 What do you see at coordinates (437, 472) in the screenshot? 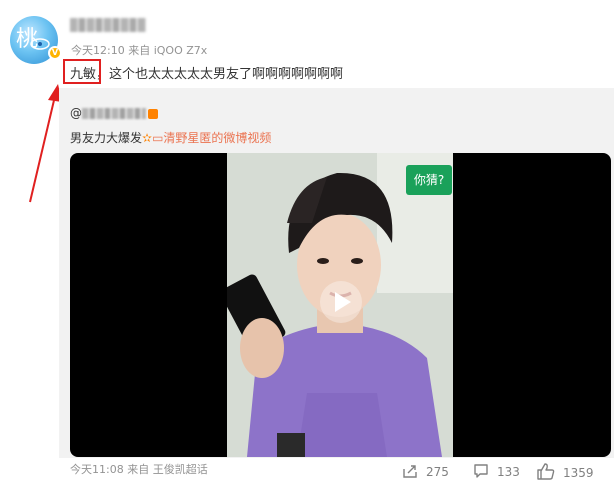
I see `repost-count: 275` at bounding box center [437, 472].